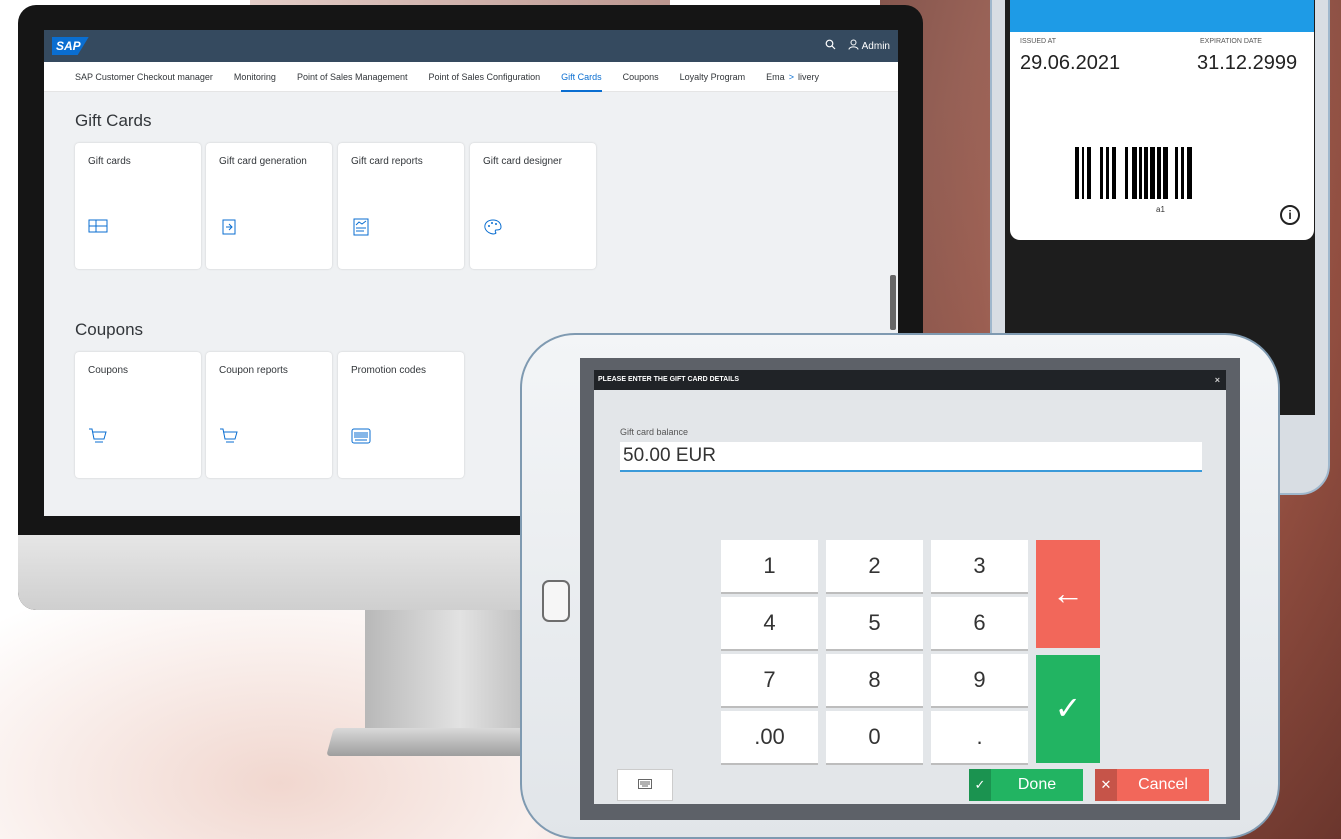  I want to click on gift-card-icon, so click(98, 228).